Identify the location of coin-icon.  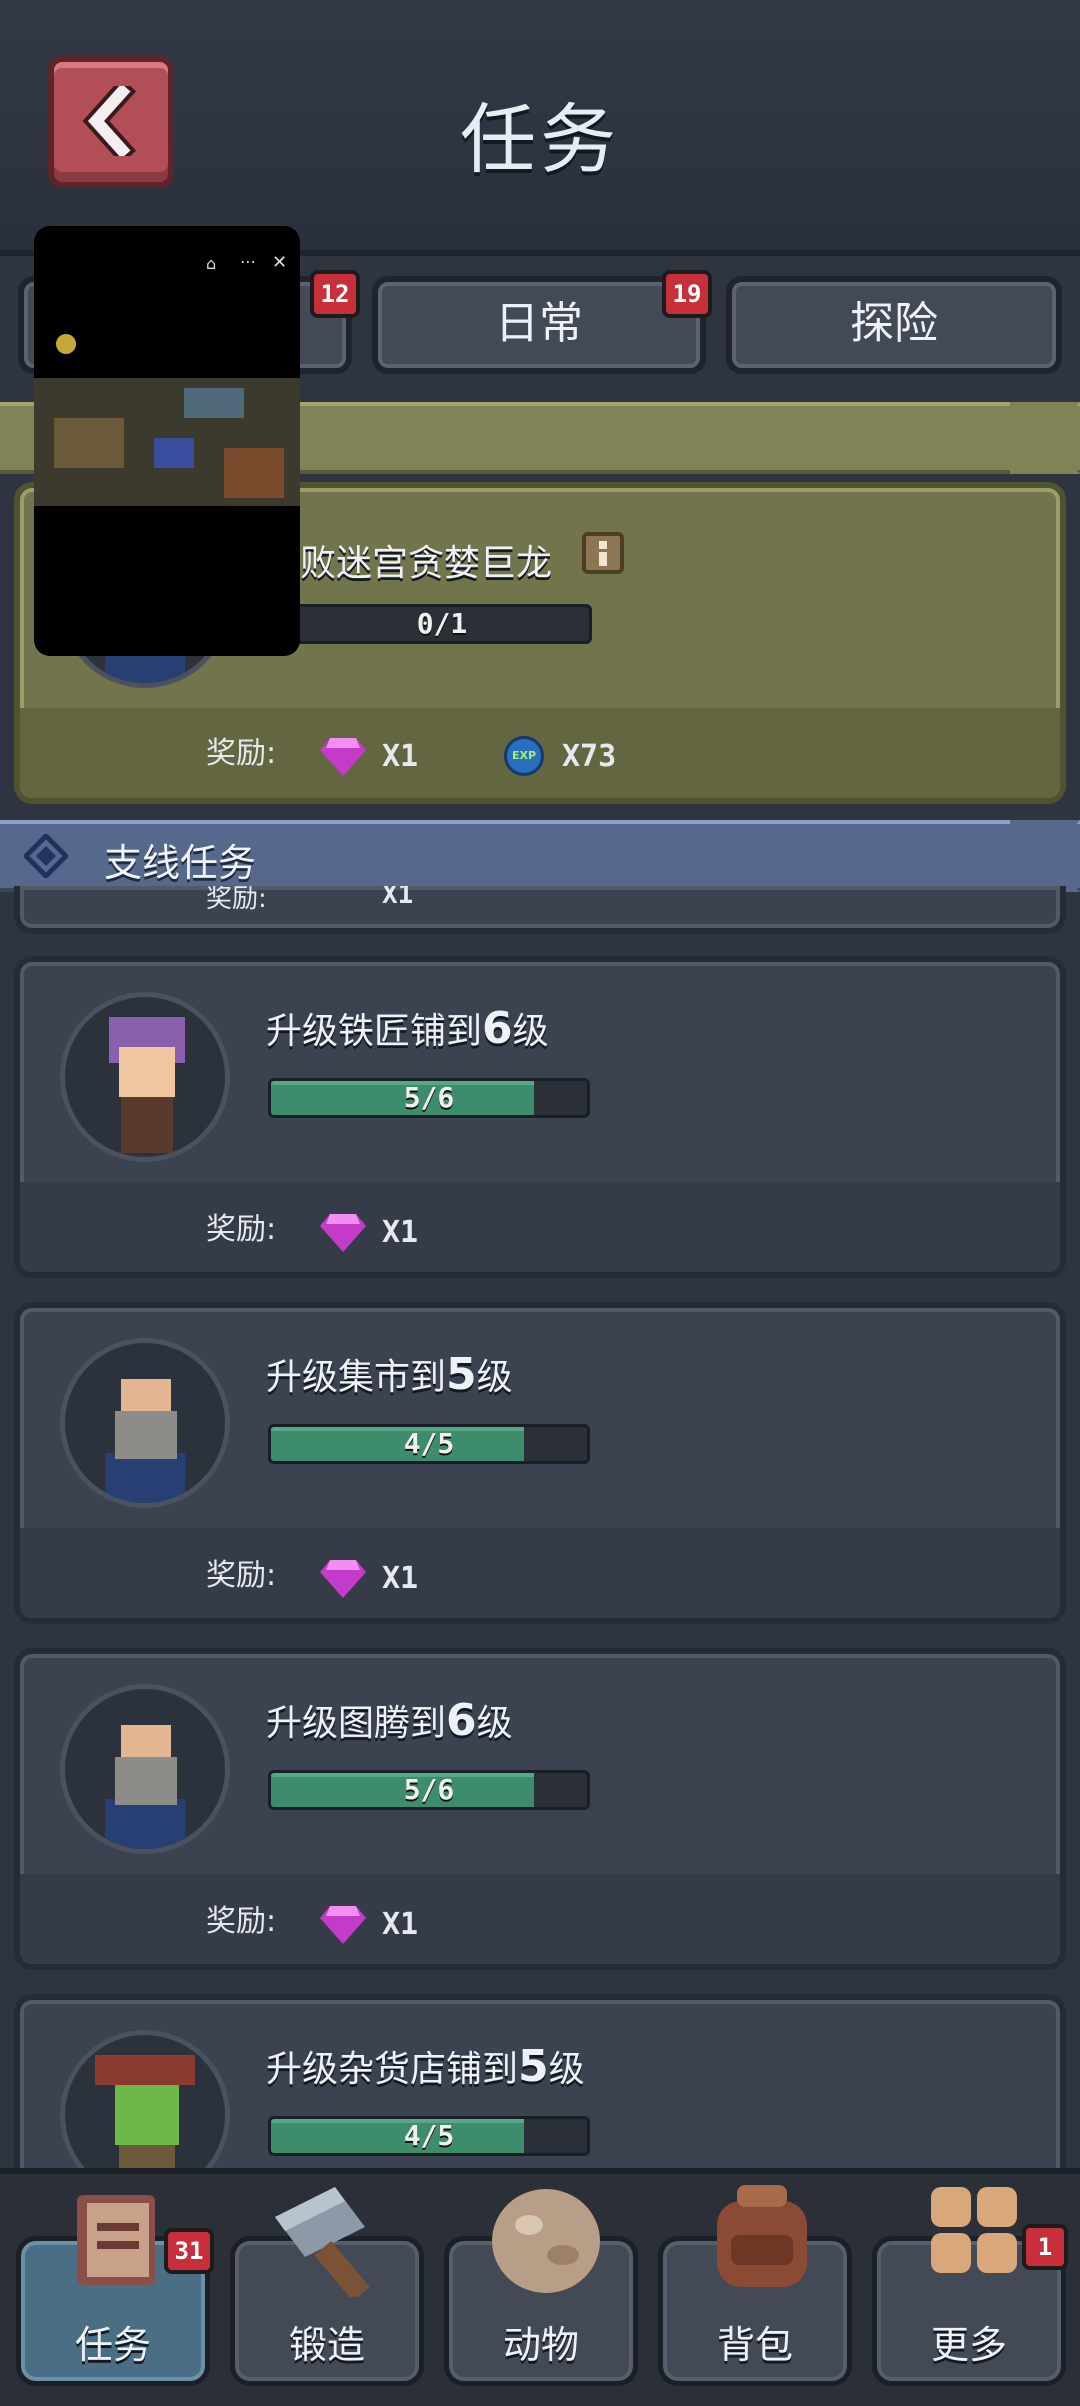
(66, 344).